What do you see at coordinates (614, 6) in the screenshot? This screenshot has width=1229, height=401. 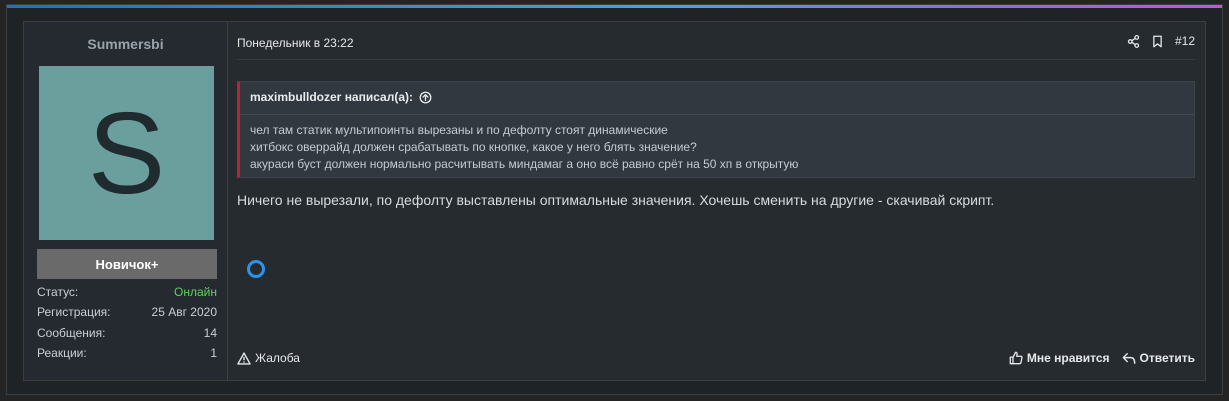 I see `top-accent-line` at bounding box center [614, 6].